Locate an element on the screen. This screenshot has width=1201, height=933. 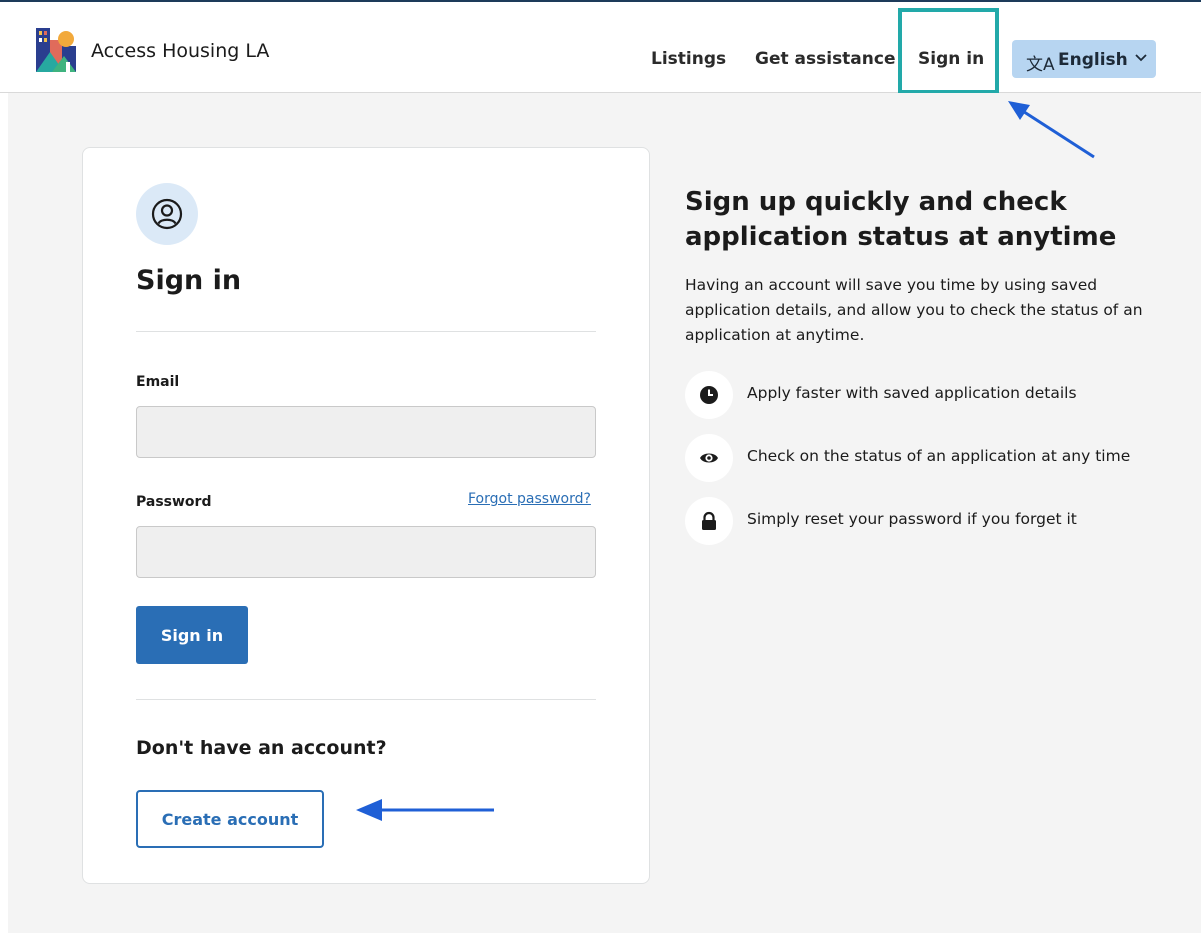
language-label: English is located at coordinates (1093, 60).